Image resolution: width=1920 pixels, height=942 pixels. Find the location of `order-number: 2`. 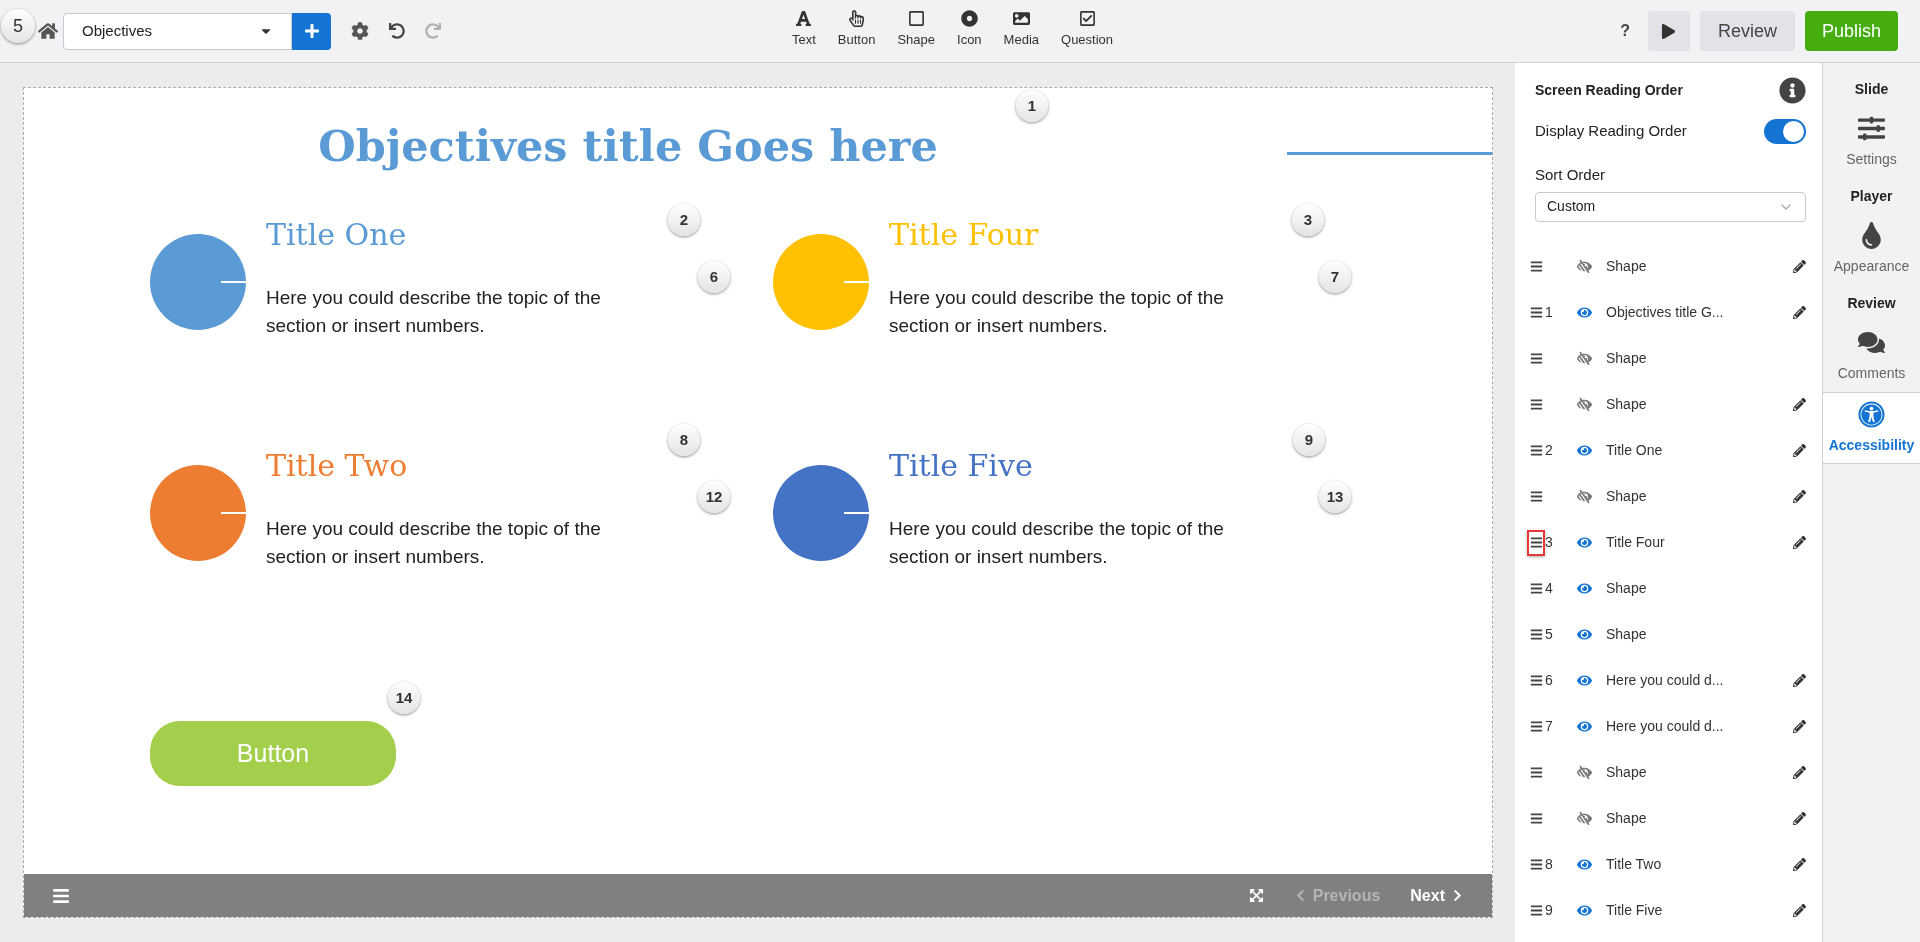

order-number: 2 is located at coordinates (1549, 450).